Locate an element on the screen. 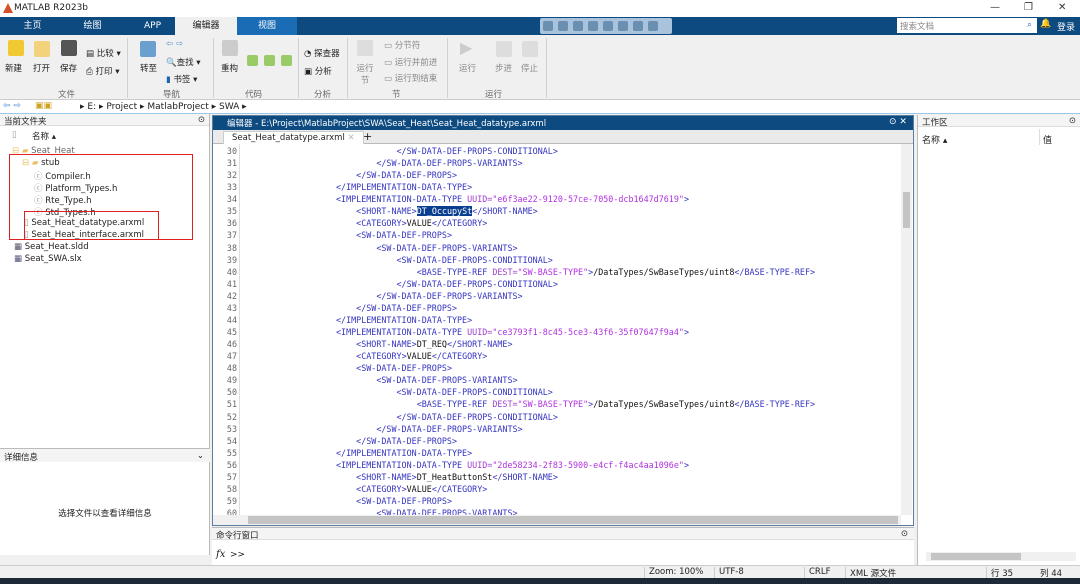 The height and width of the screenshot is (584, 1080). help-icon is located at coordinates (653, 26).